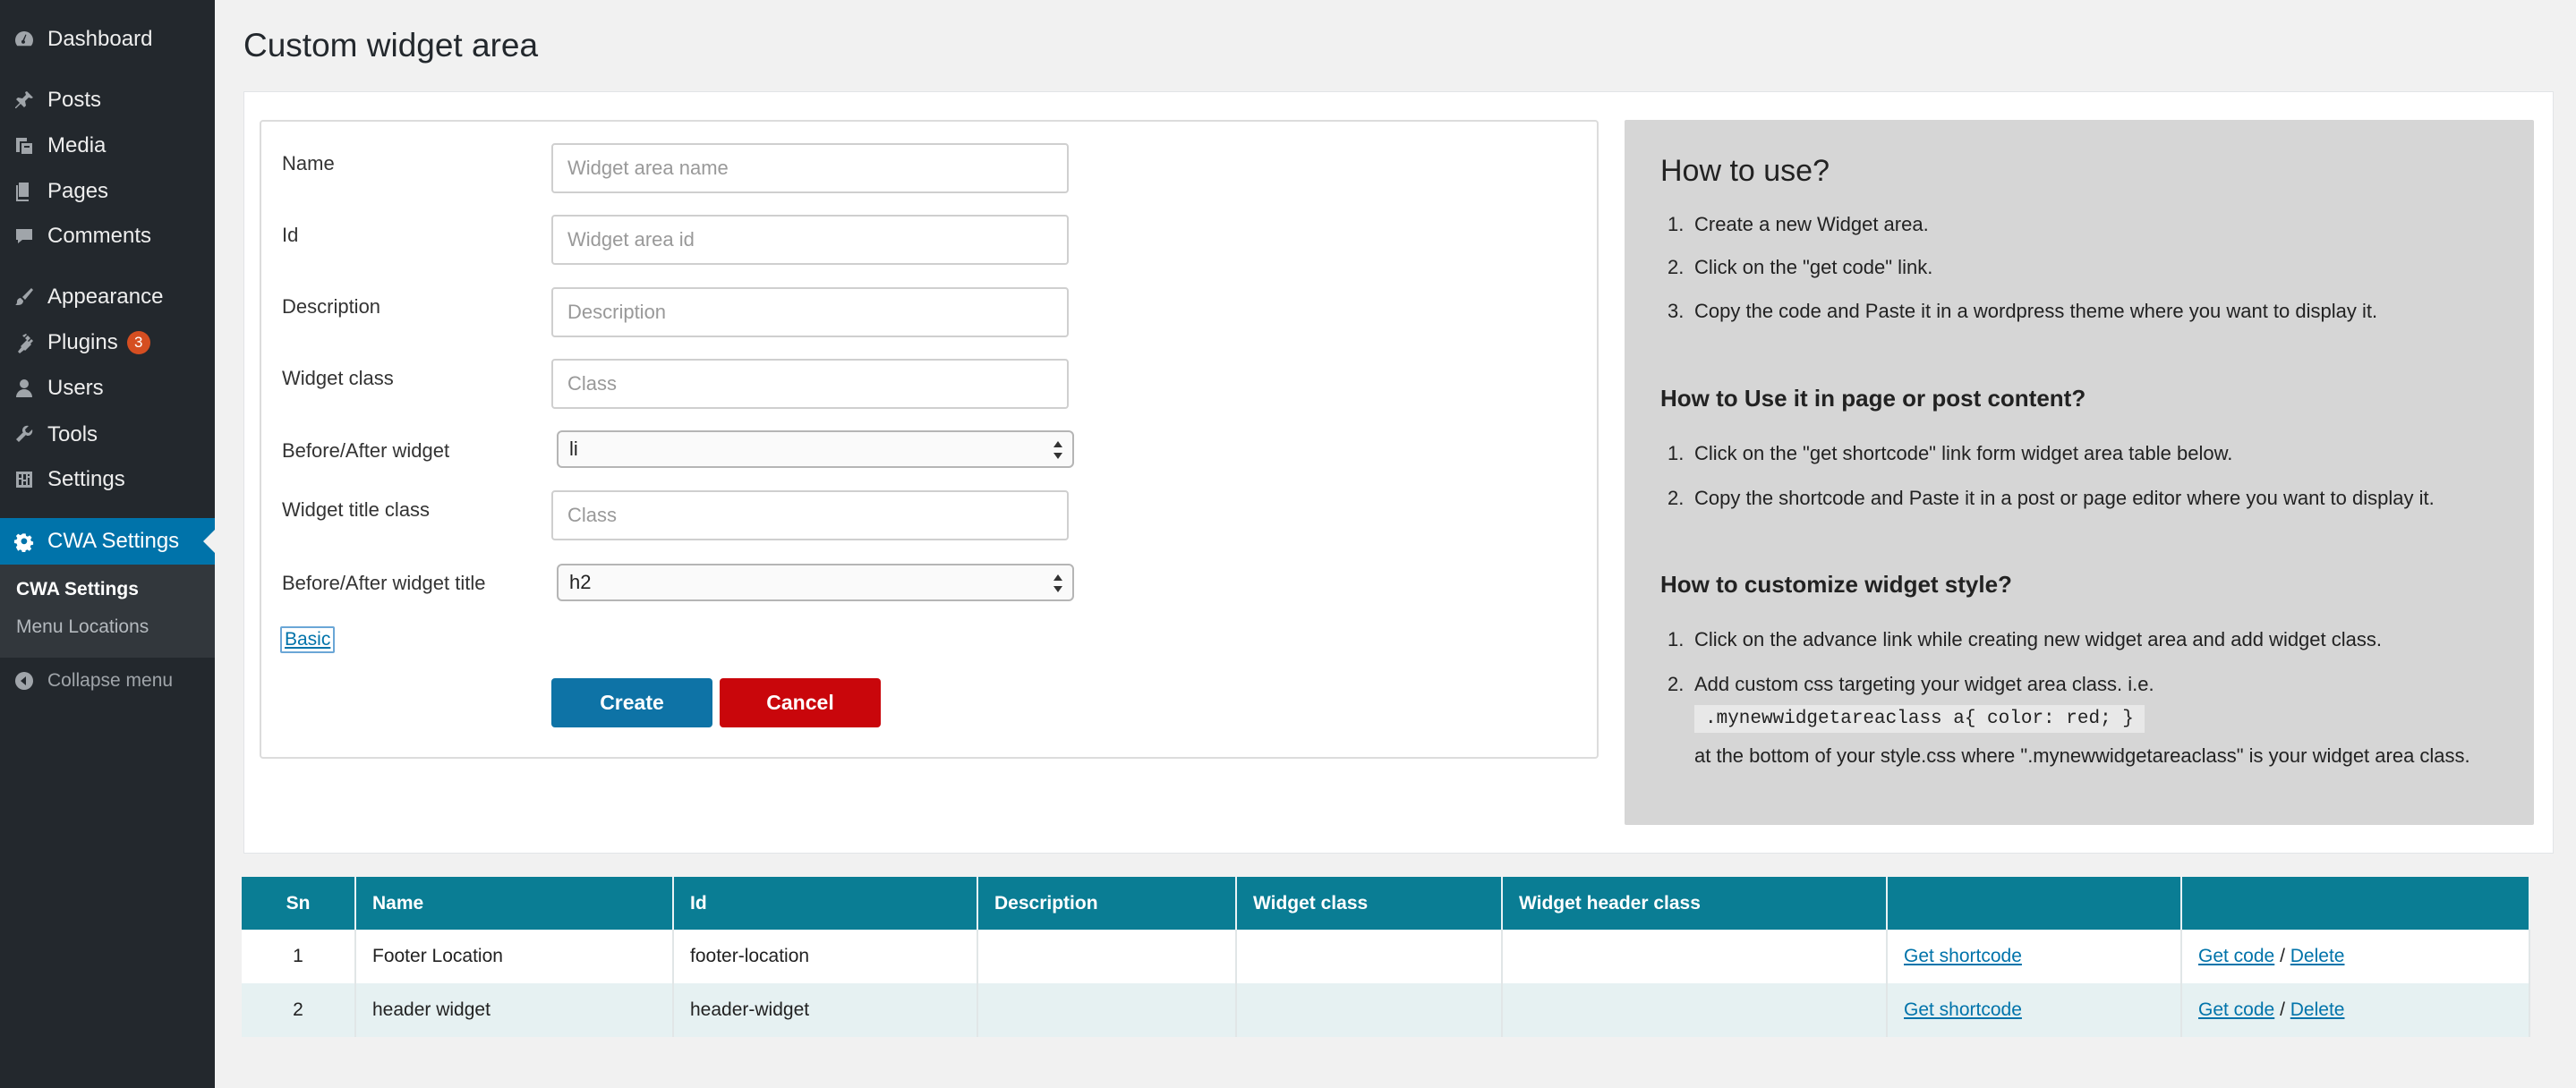 The image size is (2576, 1088). Describe the element at coordinates (75, 388) in the screenshot. I see `sidebar-item-label: Users` at that location.